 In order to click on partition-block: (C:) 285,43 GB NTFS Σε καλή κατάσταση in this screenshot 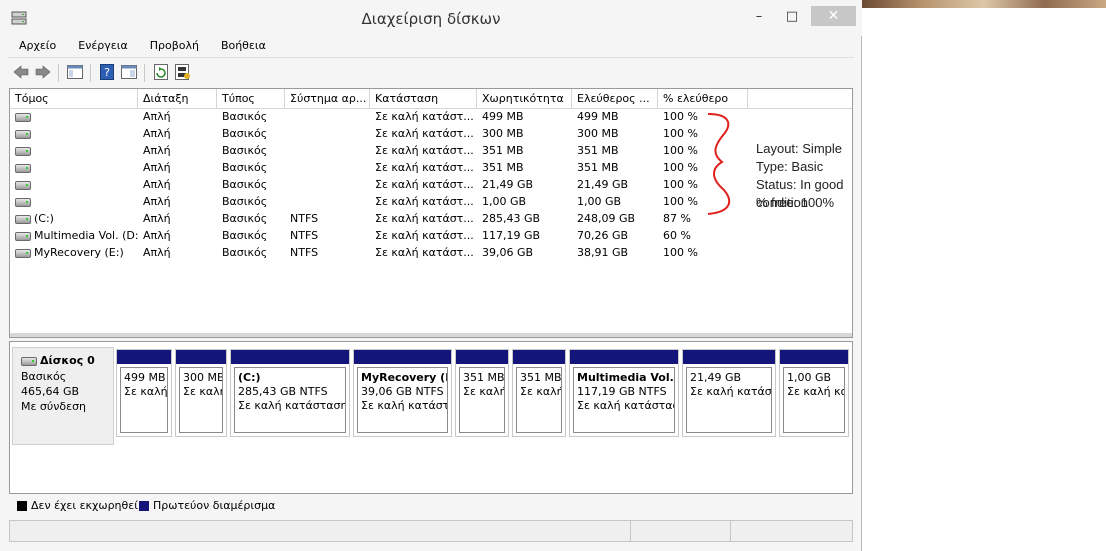, I will do `click(290, 393)`.